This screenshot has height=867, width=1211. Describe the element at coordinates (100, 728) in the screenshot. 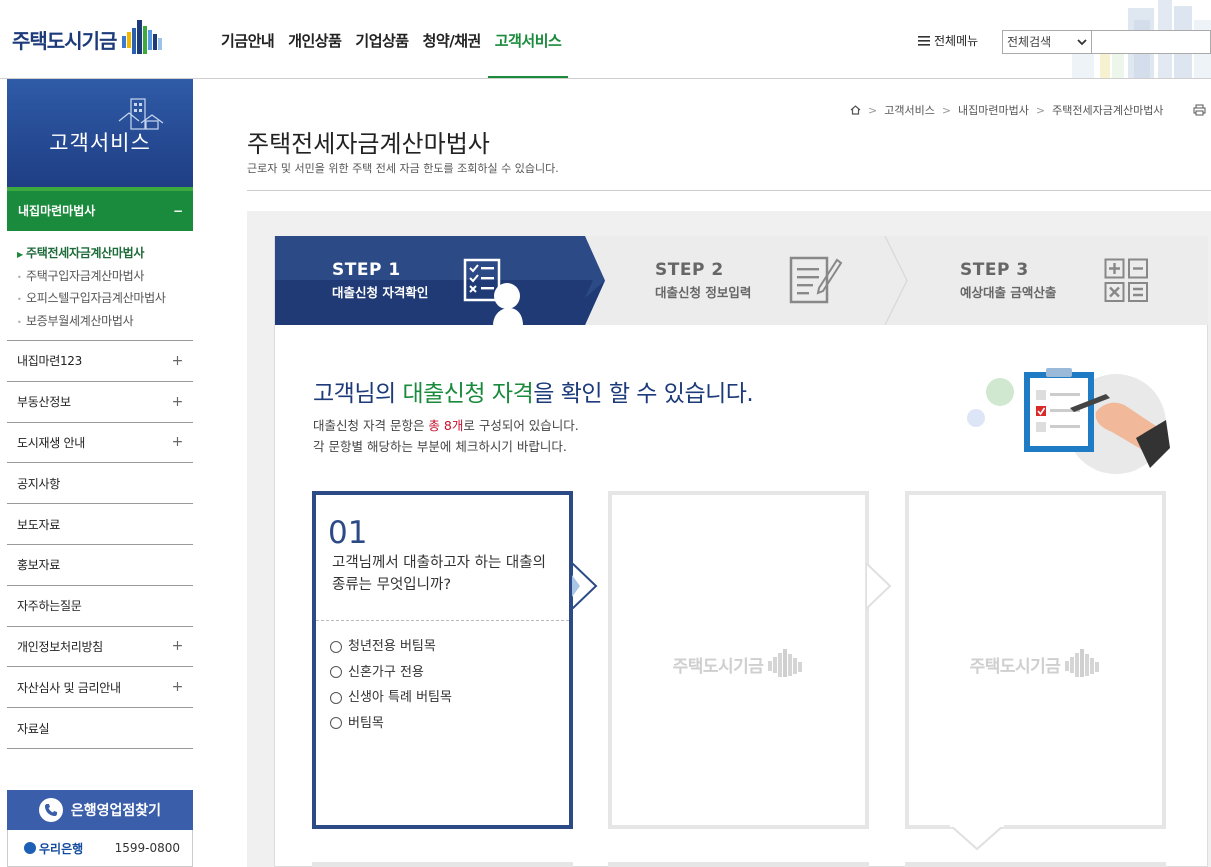

I see `sidebar-item-archive: 자료실` at that location.